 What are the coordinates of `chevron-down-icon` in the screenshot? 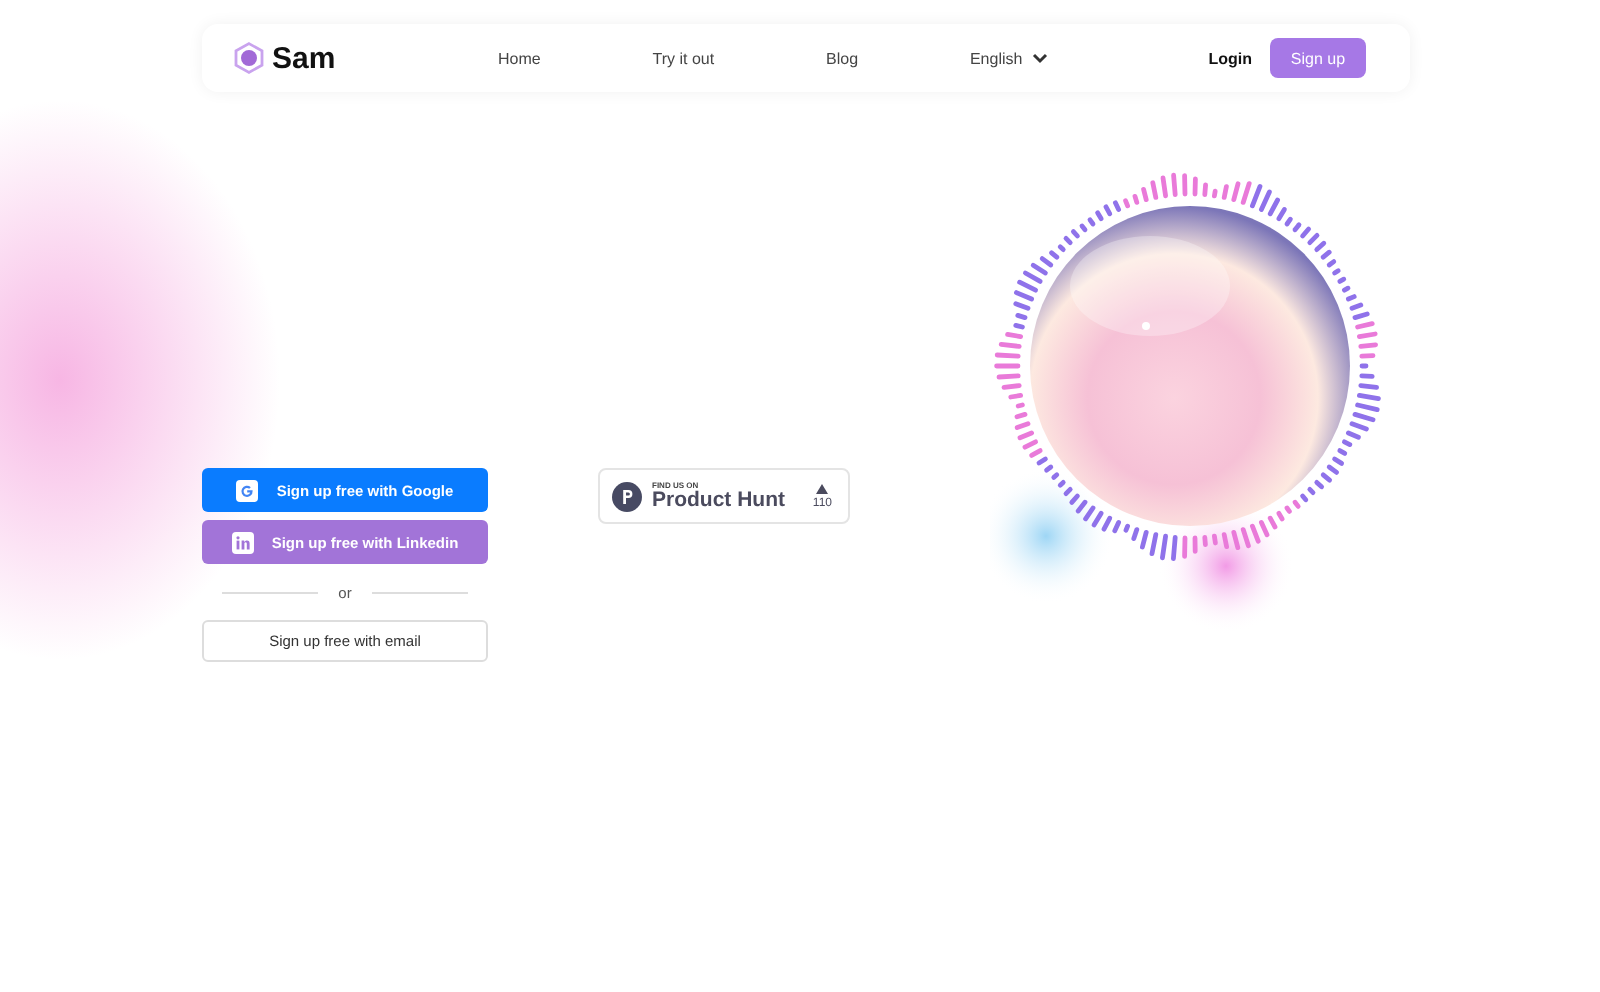 It's located at (1040, 58).